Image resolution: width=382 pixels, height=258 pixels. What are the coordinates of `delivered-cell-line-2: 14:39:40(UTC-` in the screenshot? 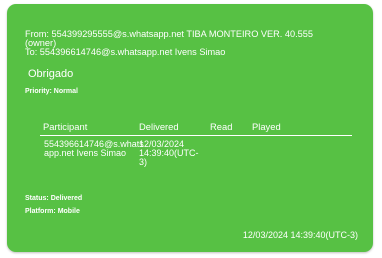 It's located at (169, 153).